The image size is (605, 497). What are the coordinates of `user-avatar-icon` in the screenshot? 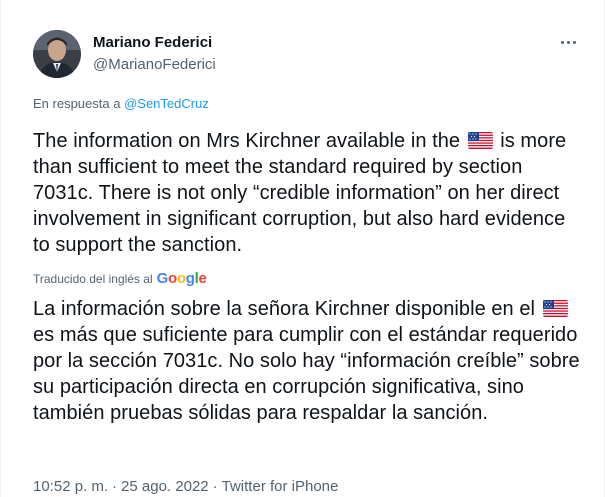 It's located at (57, 54).